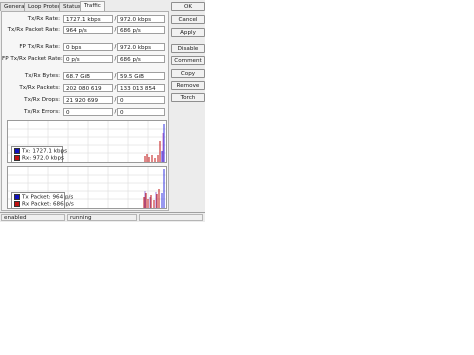 This screenshot has height=355, width=474. I want to click on status-enabled: enabled, so click(33, 217).